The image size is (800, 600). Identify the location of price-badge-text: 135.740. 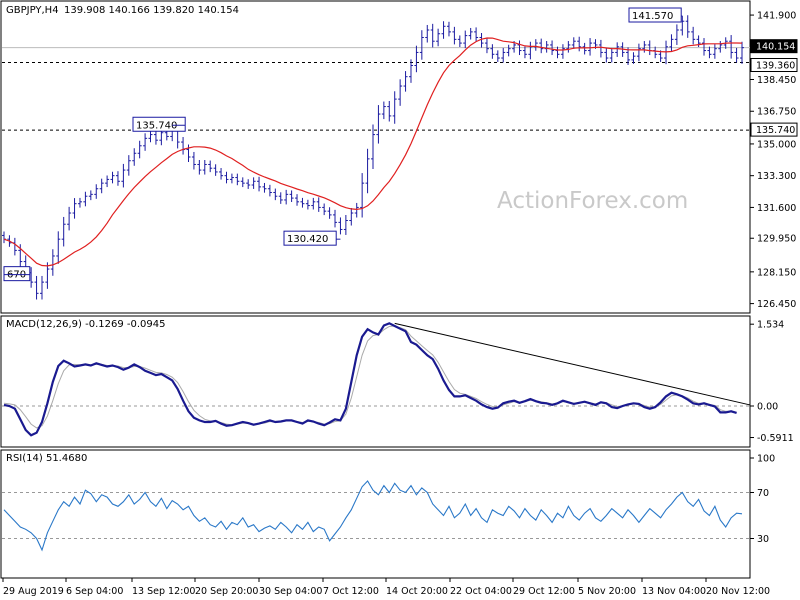
(775, 130).